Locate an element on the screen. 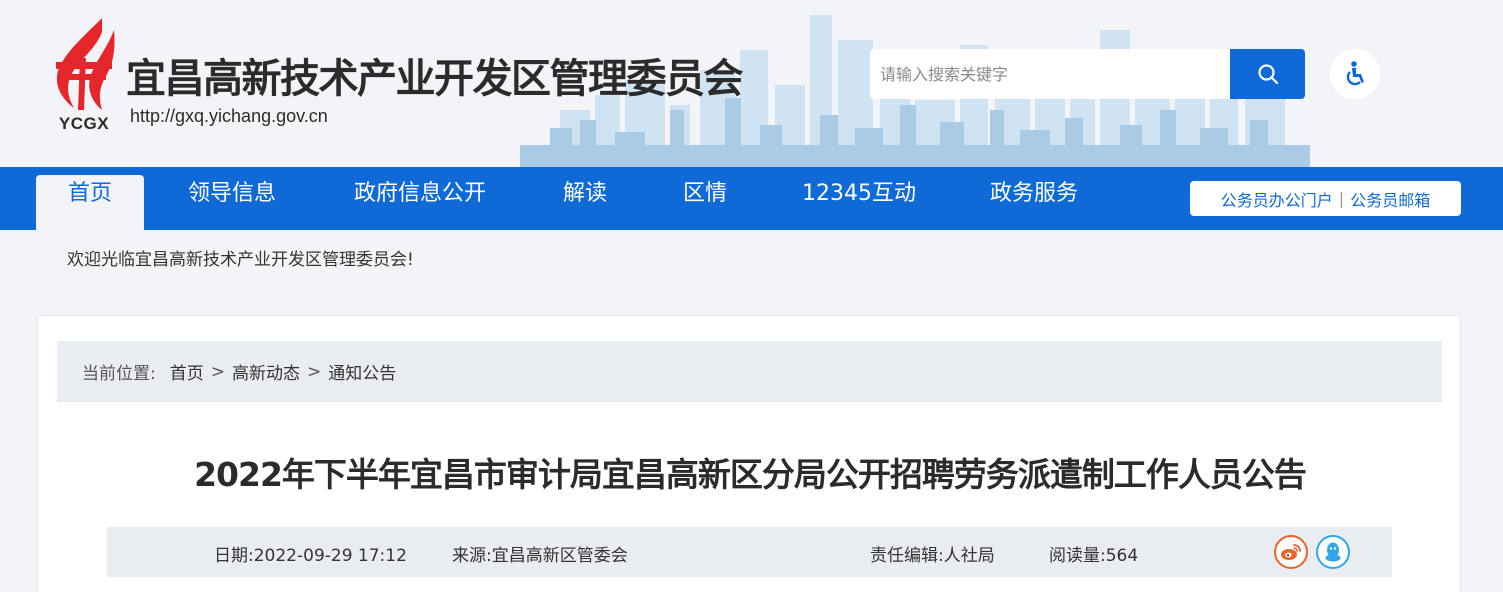  quick-links: 公务员办公门户 | 公务员邮箱 is located at coordinates (1325, 198).